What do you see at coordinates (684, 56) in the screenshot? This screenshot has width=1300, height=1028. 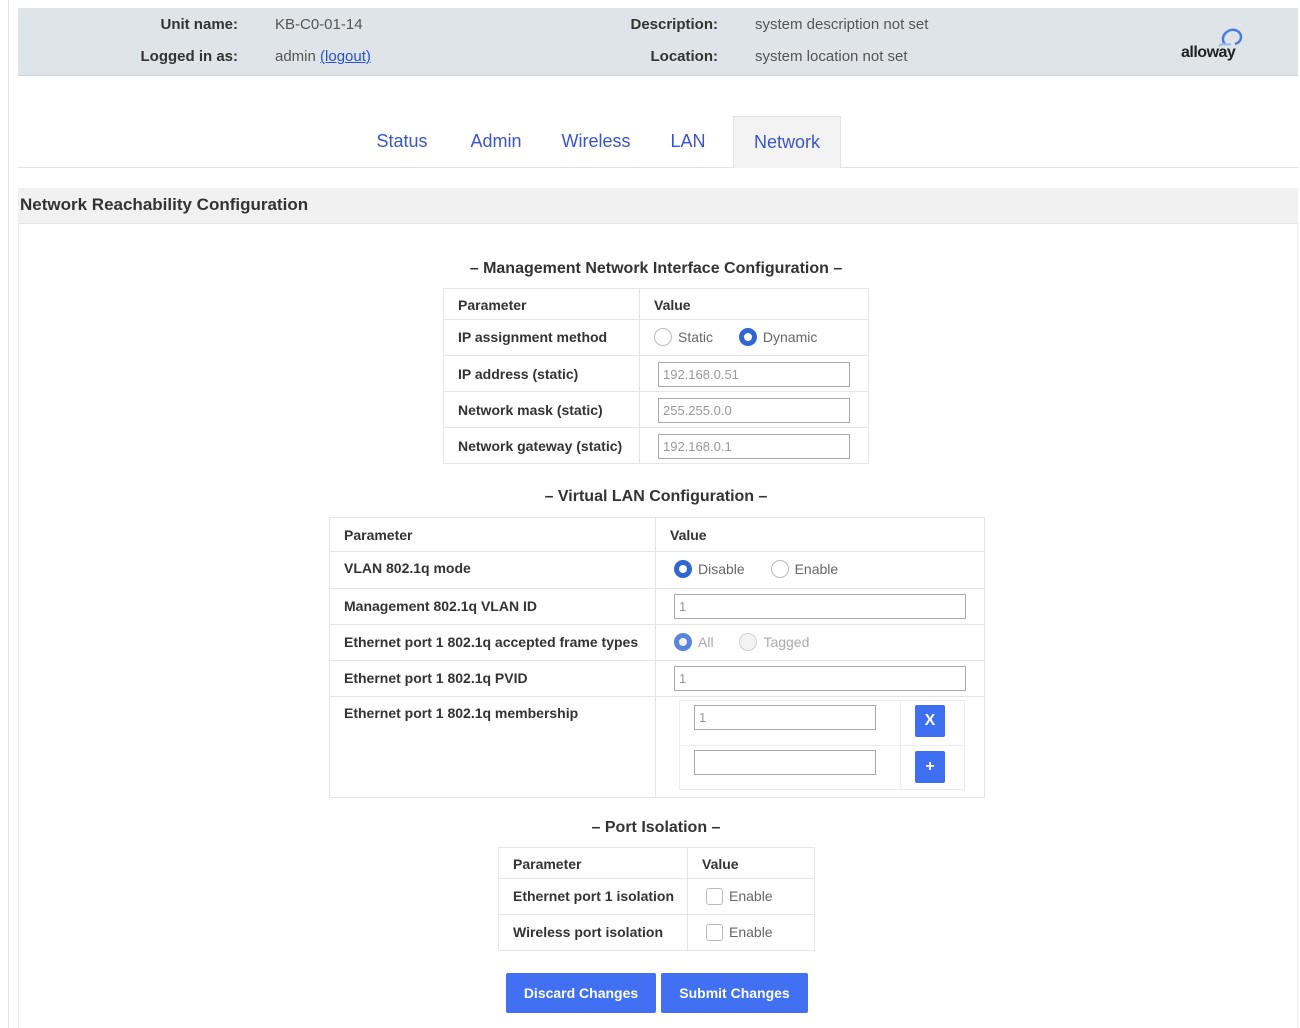 I see `location-label: Location:` at bounding box center [684, 56].